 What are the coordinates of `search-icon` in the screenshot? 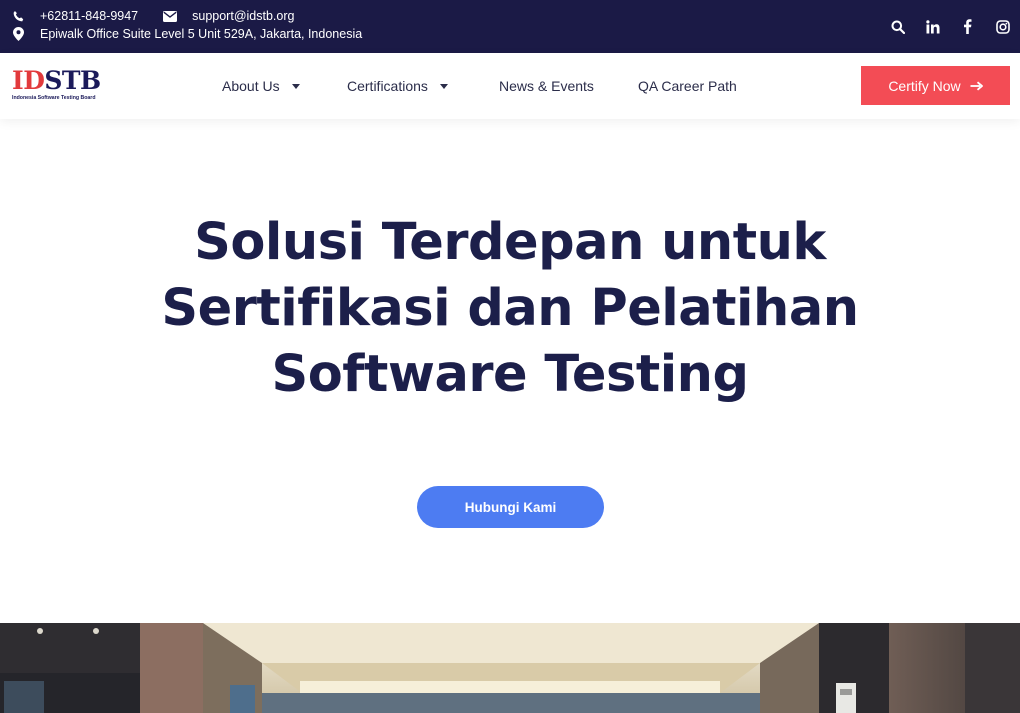 It's located at (897, 26).